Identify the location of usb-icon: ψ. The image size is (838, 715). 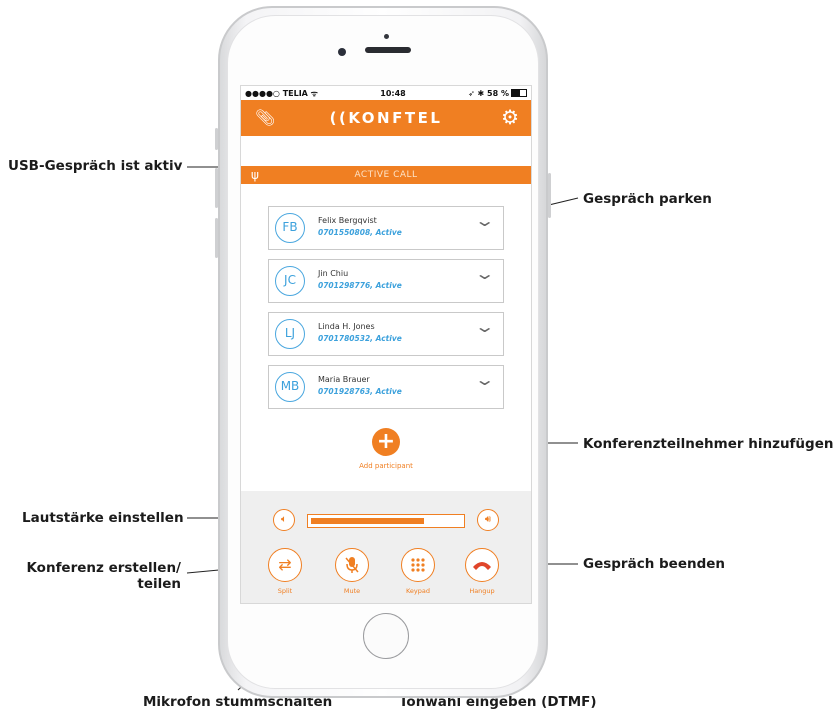
(255, 175).